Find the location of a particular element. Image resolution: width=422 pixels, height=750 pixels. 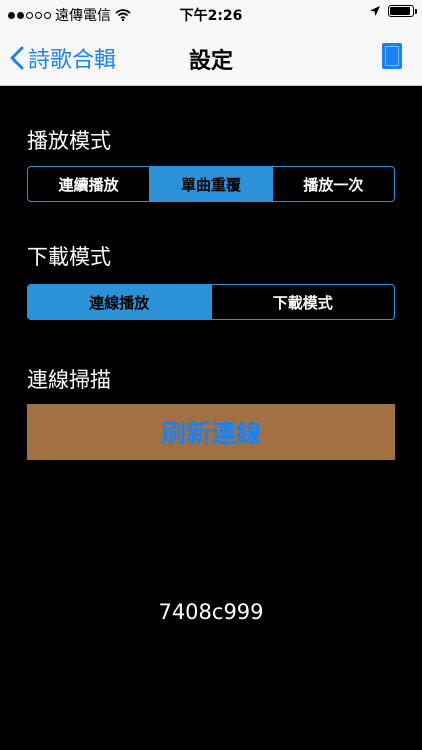

battery-icon is located at coordinates (402, 11).